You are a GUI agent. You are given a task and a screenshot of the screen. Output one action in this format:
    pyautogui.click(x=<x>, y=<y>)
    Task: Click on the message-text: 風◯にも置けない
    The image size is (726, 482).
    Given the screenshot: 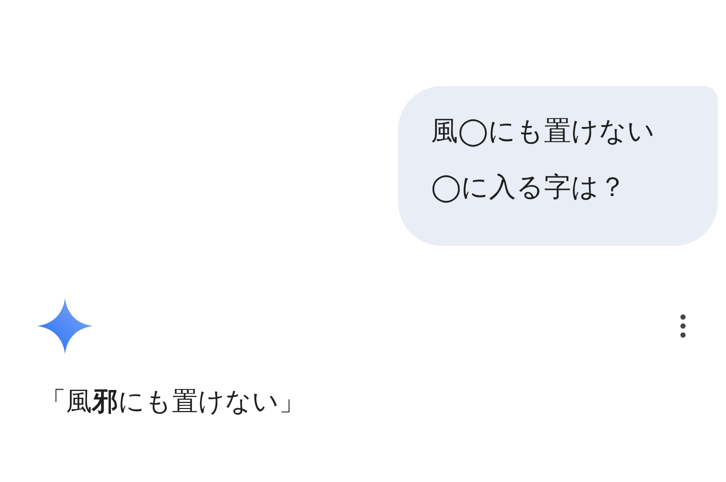 What is the action you would take?
    pyautogui.click(x=543, y=132)
    